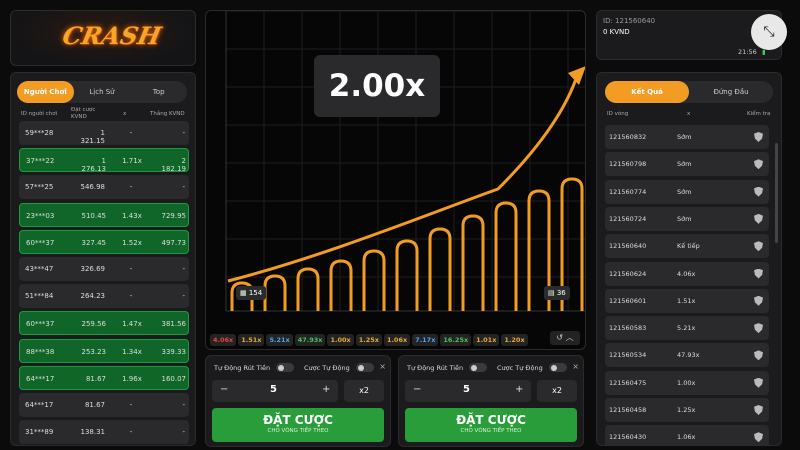 The width and height of the screenshot is (800, 450). What do you see at coordinates (158, 92) in the screenshot?
I see `tab-top: Top` at bounding box center [158, 92].